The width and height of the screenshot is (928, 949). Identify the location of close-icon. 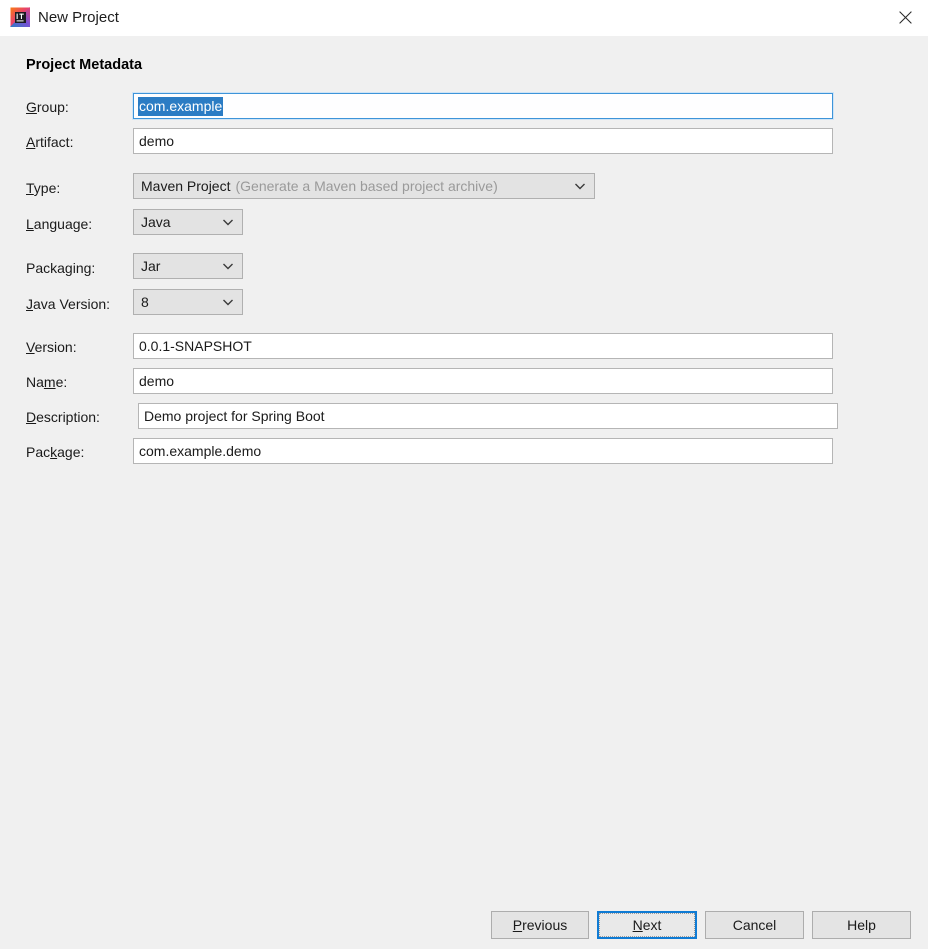
(905, 17).